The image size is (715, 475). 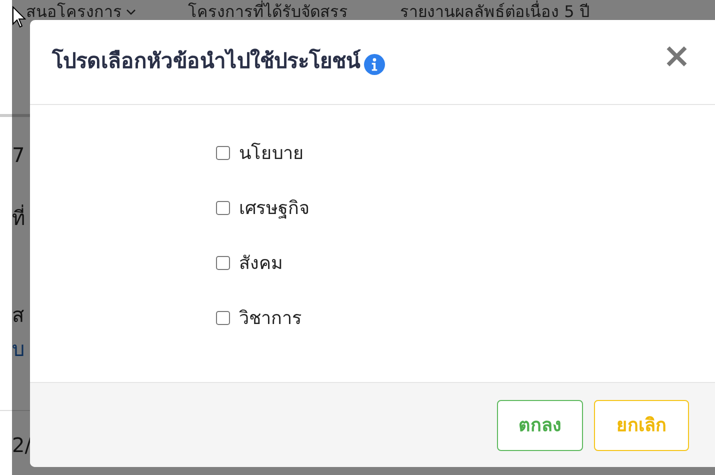 I want to click on option-label: เศรษฐกิจ, so click(x=274, y=208).